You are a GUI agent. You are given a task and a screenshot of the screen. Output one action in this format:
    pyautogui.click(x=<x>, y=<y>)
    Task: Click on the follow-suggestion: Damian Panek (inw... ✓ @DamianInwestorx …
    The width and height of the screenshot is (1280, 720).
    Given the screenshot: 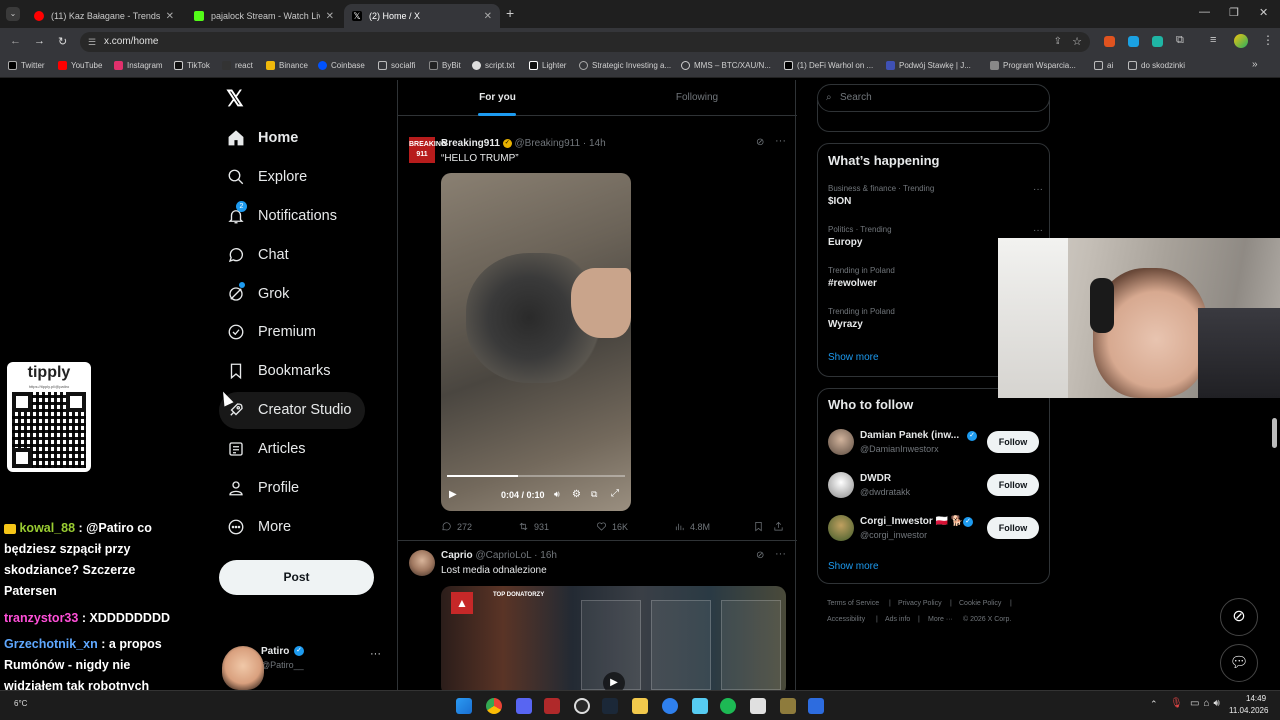 What is the action you would take?
    pyautogui.click(x=935, y=444)
    